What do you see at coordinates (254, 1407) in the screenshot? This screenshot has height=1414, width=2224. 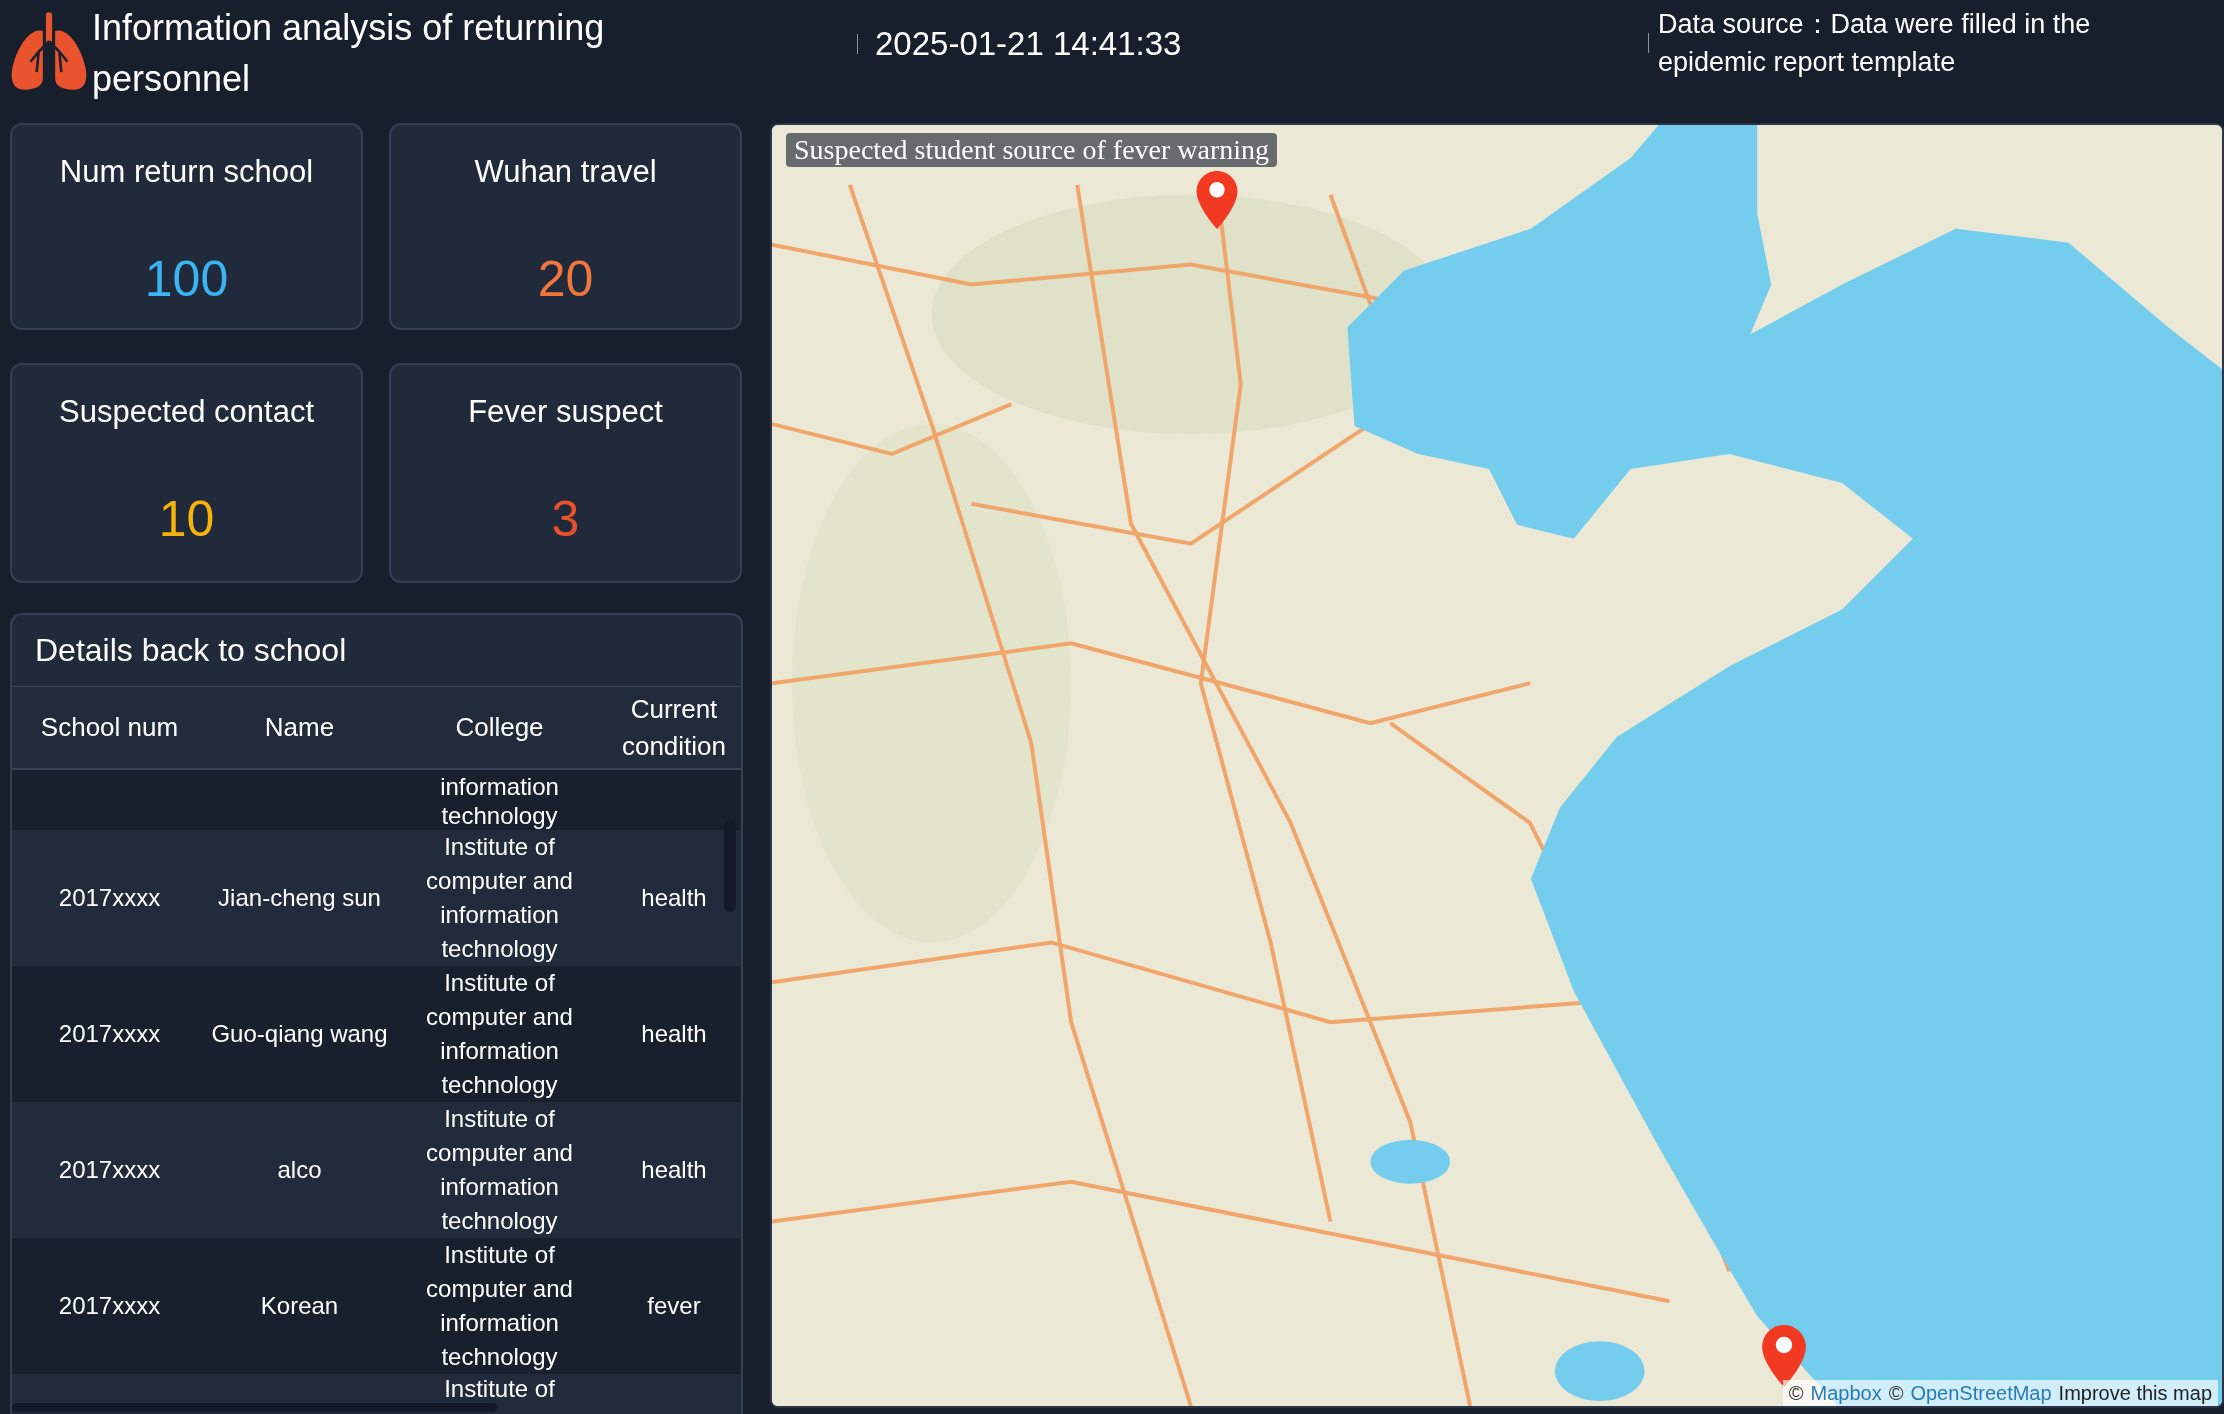 I see `scrollbar-thumb` at bounding box center [254, 1407].